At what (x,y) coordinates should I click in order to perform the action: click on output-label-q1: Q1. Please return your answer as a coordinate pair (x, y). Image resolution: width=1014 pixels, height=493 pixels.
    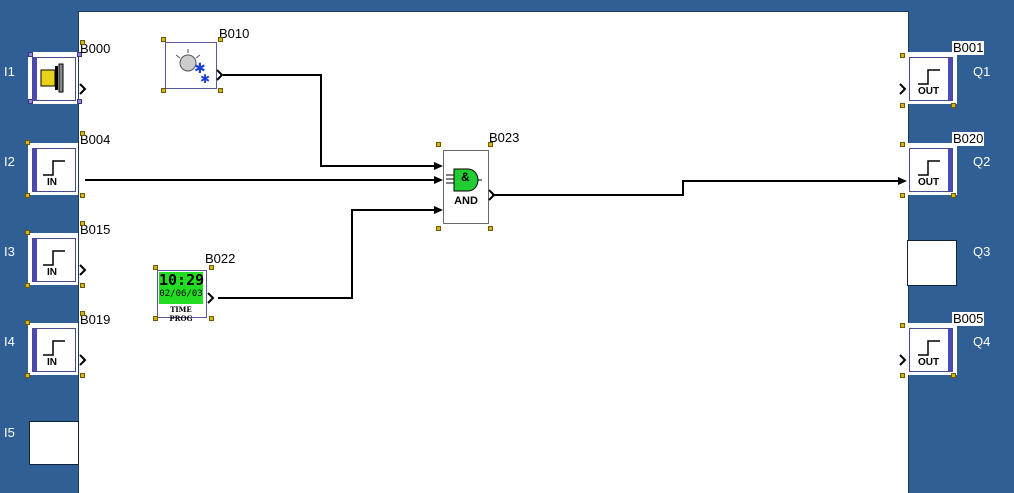
    Looking at the image, I should click on (982, 71).